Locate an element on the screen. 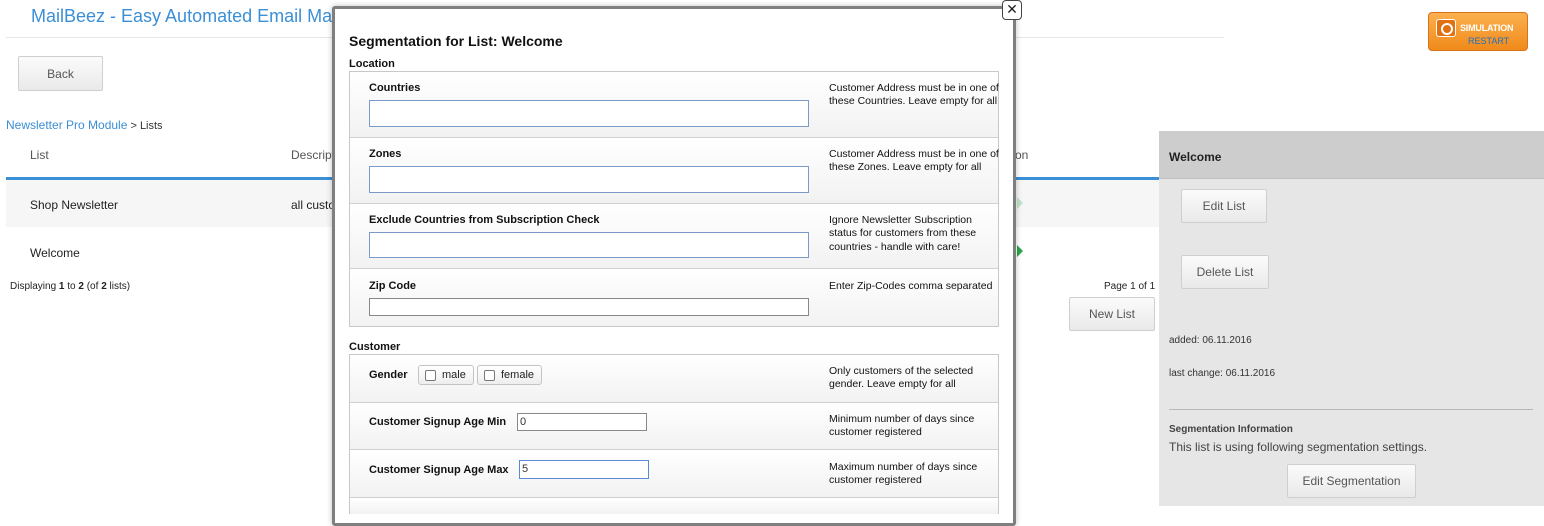  page-info: Page 1 of 1 is located at coordinates (1130, 286).